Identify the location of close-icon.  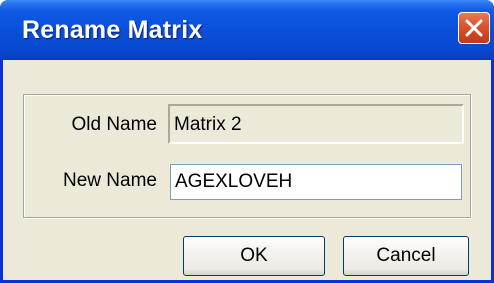
(474, 28).